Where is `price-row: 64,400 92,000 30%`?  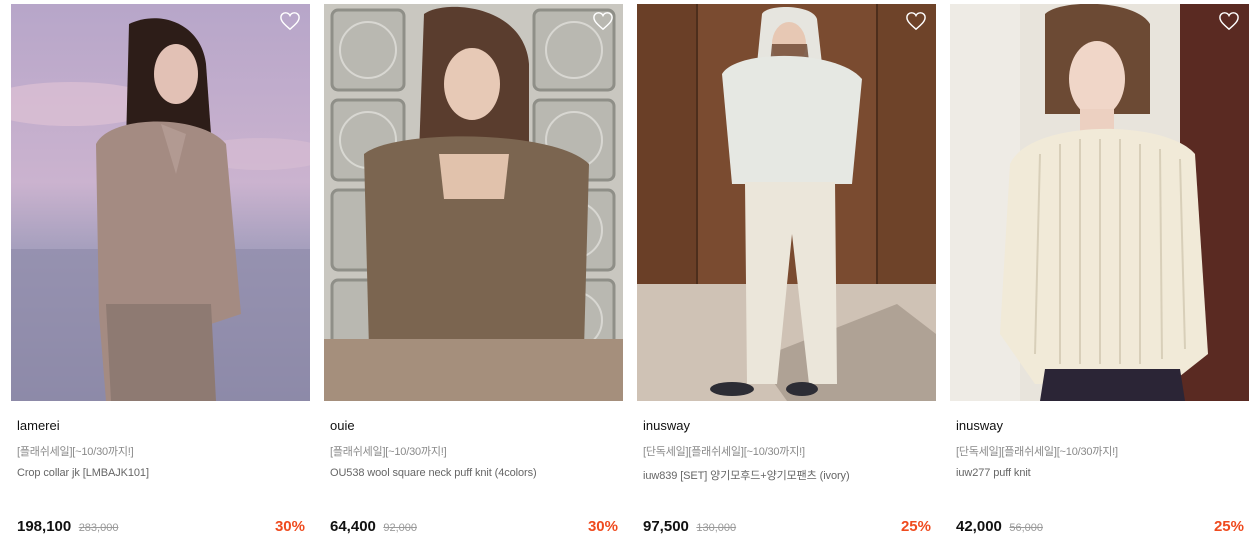
price-row: 64,400 92,000 30% is located at coordinates (474, 528).